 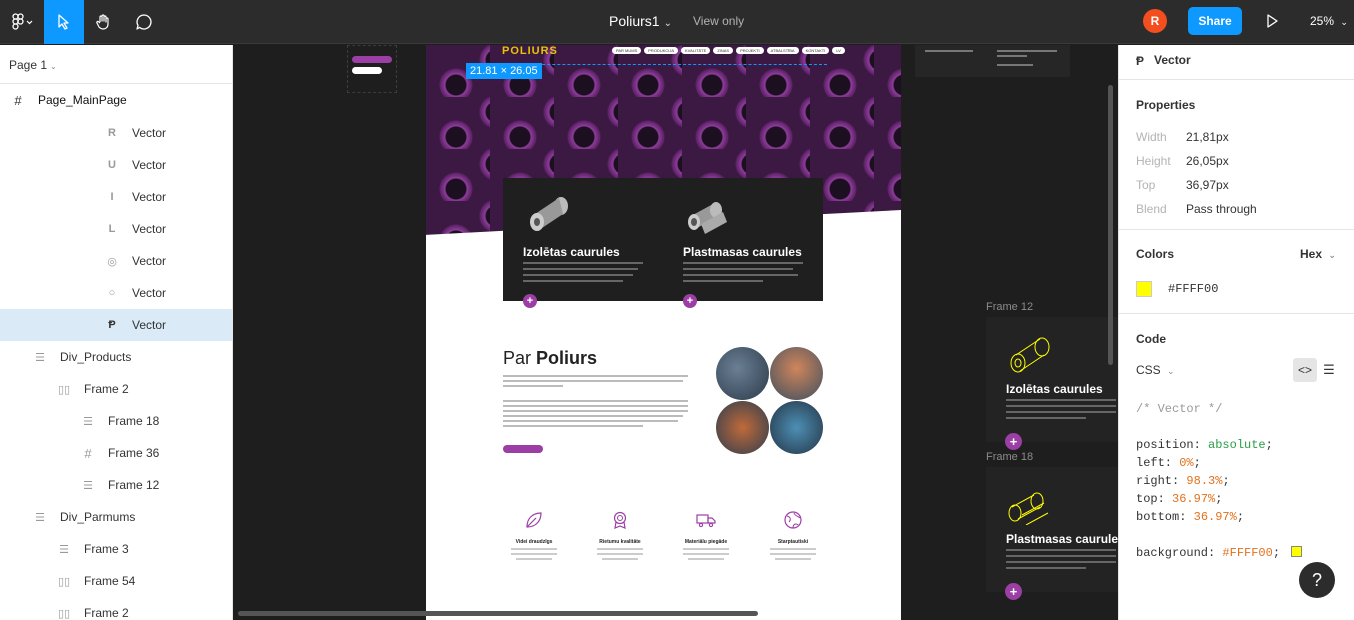 What do you see at coordinates (116, 517) in the screenshot?
I see `layer-div-parmums: ☰ Div_Parmums` at bounding box center [116, 517].